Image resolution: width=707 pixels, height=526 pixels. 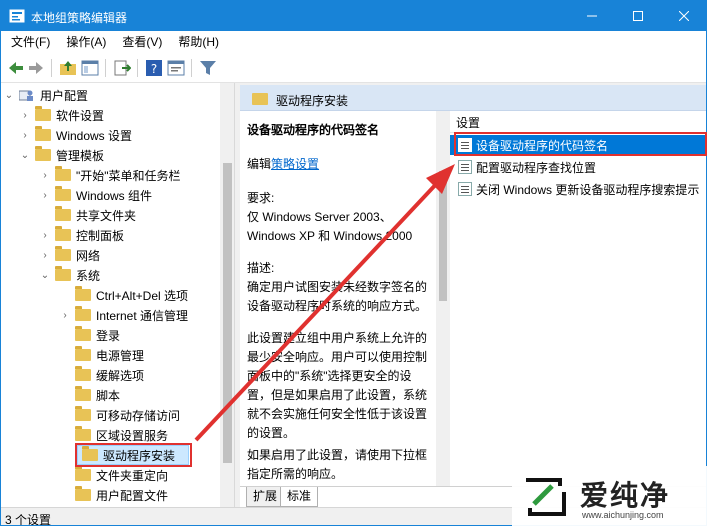 What do you see at coordinates (69, 275) in the screenshot?
I see `tree-node-system: ⌄ 系统` at bounding box center [69, 275].